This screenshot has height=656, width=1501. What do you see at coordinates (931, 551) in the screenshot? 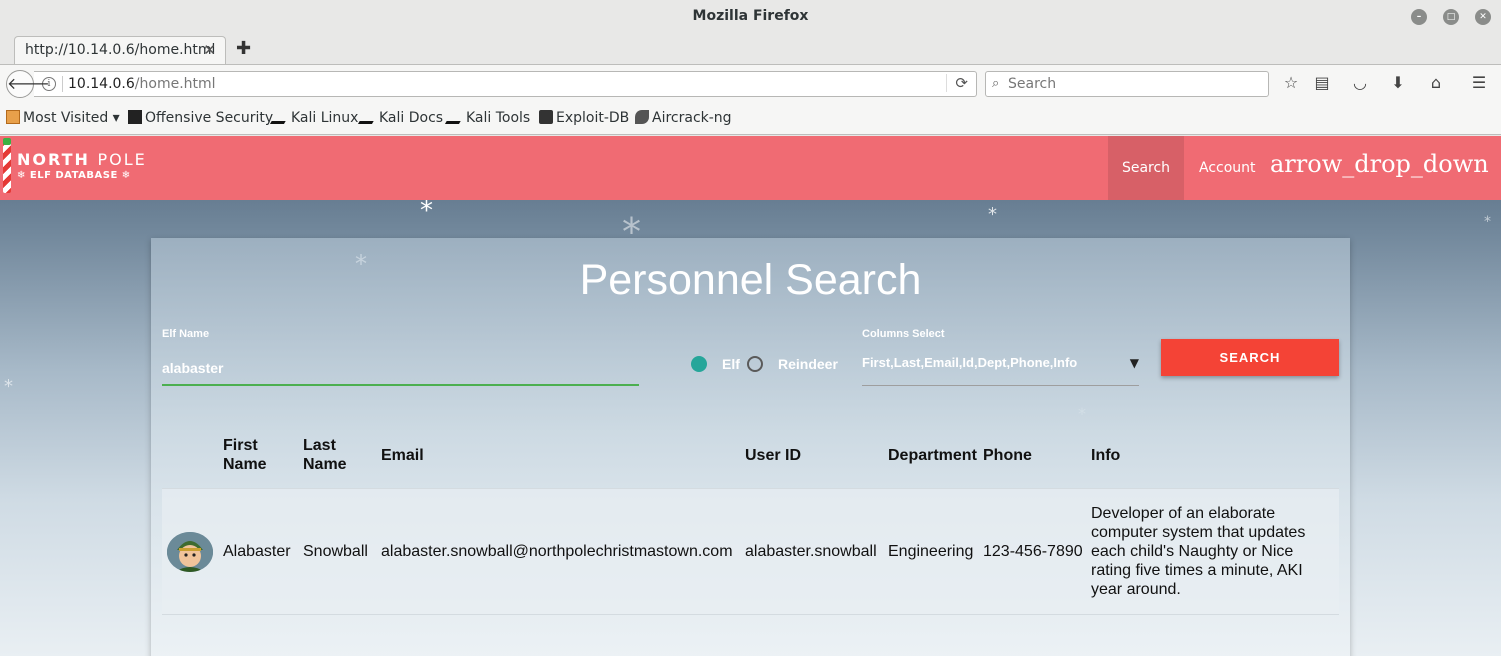
I see `cell-department: Engineering` at bounding box center [931, 551].